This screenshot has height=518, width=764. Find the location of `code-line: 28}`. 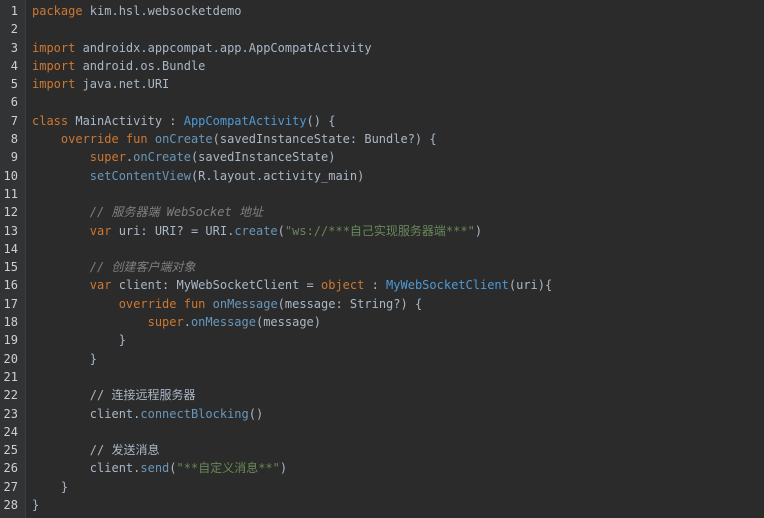

code-line: 28} is located at coordinates (382, 505).